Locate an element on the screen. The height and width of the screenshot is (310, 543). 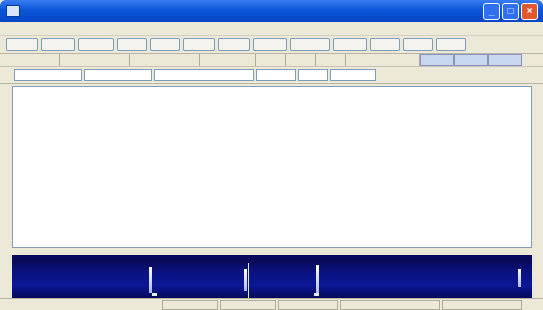
title-bar: _ □ × is located at coordinates (271, 11).